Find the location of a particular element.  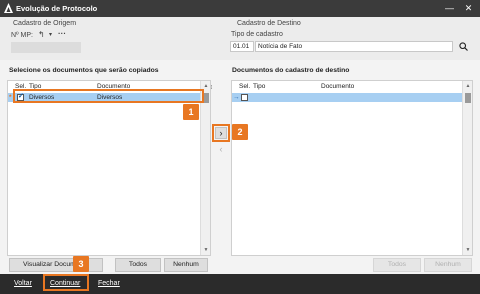

move-right-button: › is located at coordinates (221, 133).